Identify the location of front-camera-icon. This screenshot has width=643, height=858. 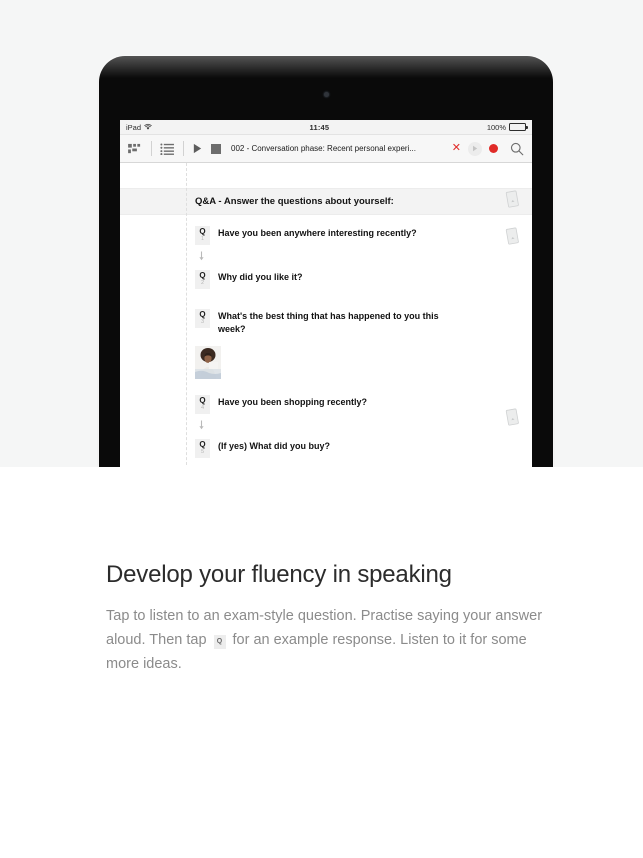
(326, 94).